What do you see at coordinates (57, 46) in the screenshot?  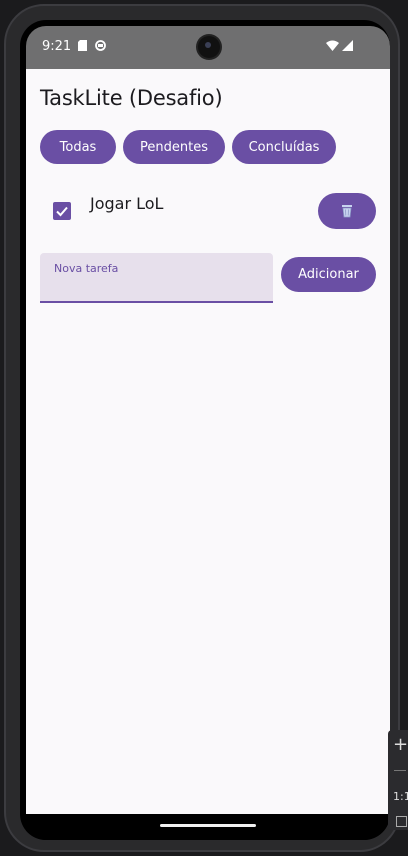 I see `status-time: 9:21` at bounding box center [57, 46].